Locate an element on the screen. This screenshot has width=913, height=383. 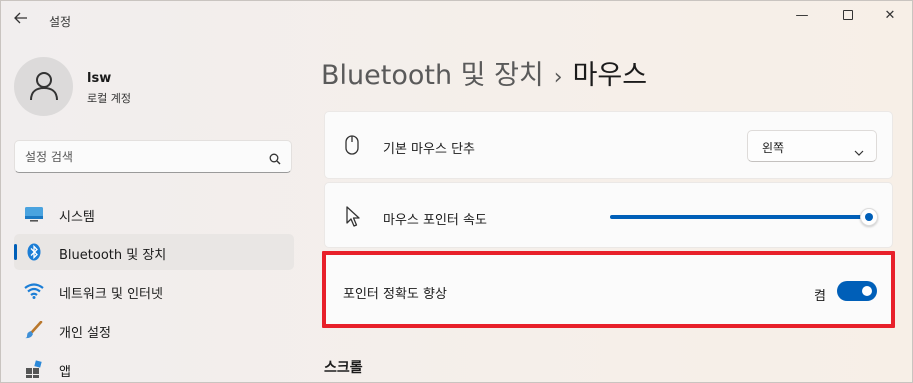
sidebar-item-label: 시스템 is located at coordinates (77, 217).